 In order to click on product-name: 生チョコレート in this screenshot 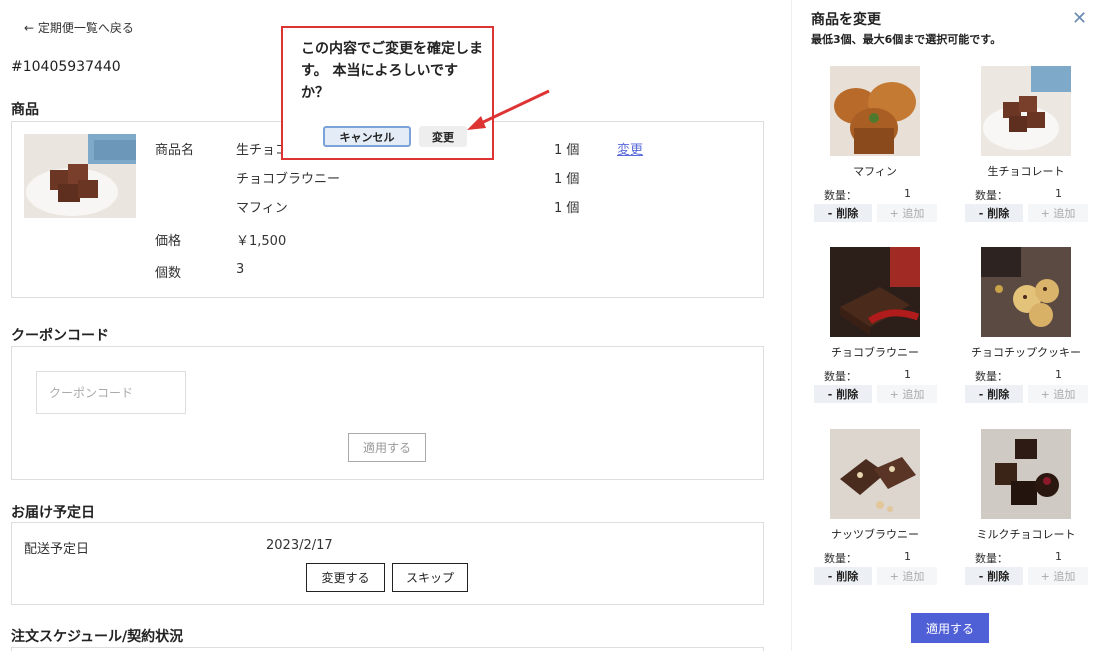, I will do `click(1026, 171)`.